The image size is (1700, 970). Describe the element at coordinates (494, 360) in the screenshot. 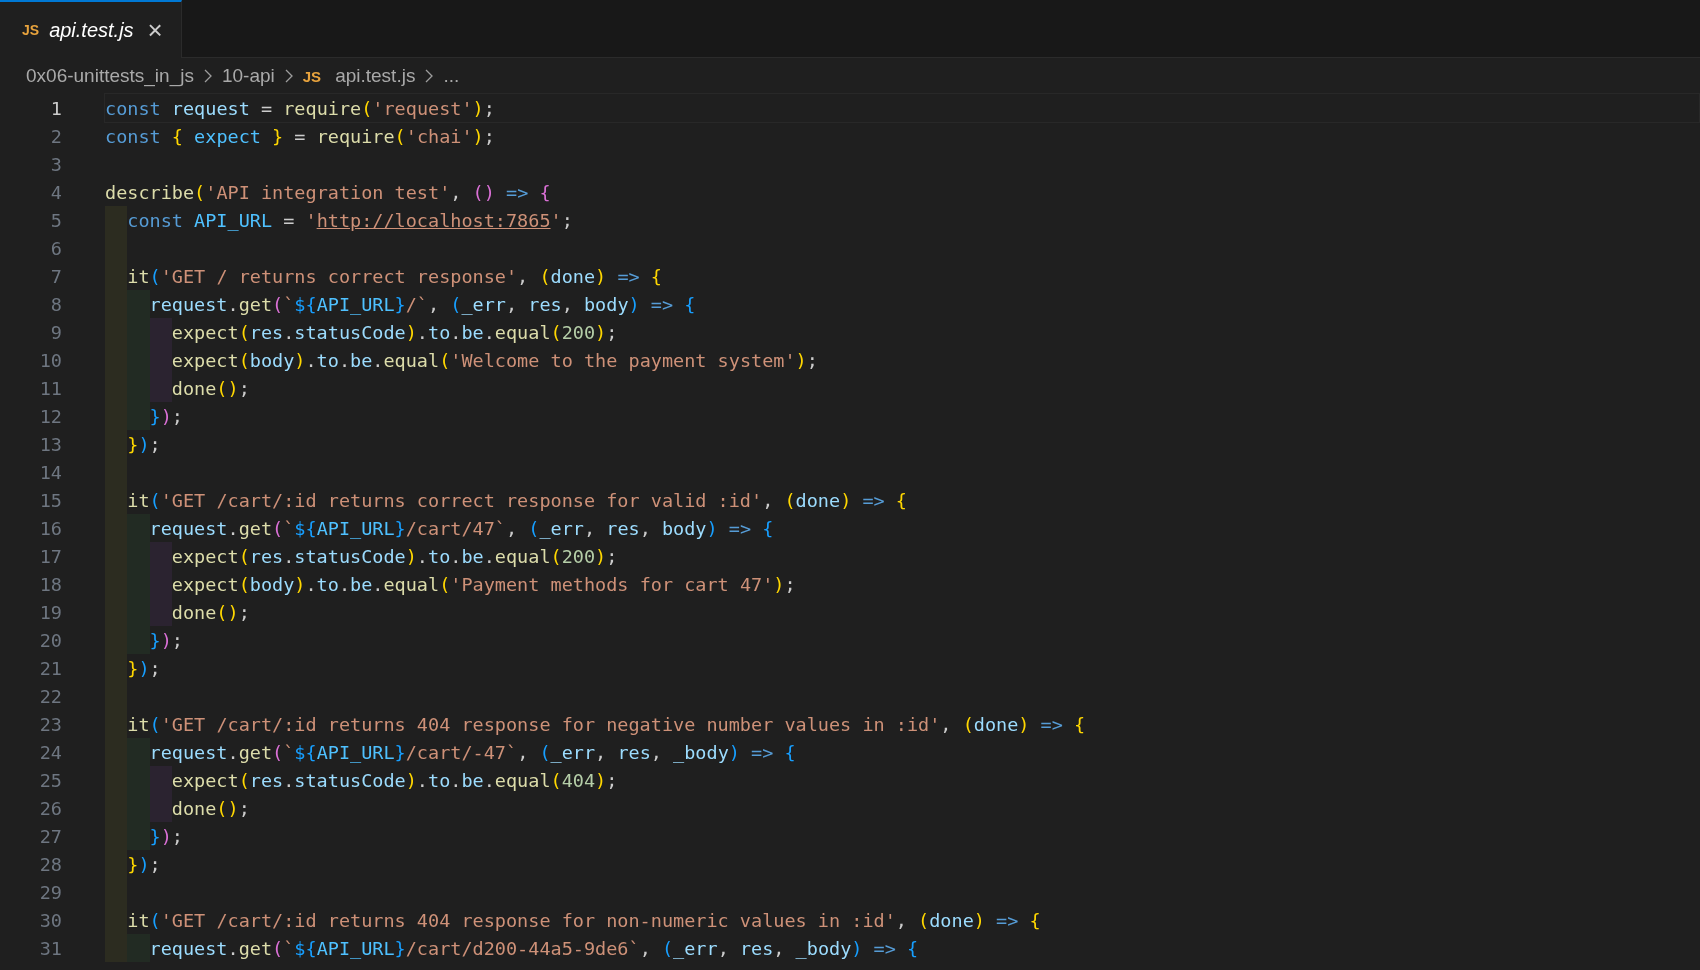

I see `code-line: expect(body).to.be.equal('Welcome to the payment system');` at that location.